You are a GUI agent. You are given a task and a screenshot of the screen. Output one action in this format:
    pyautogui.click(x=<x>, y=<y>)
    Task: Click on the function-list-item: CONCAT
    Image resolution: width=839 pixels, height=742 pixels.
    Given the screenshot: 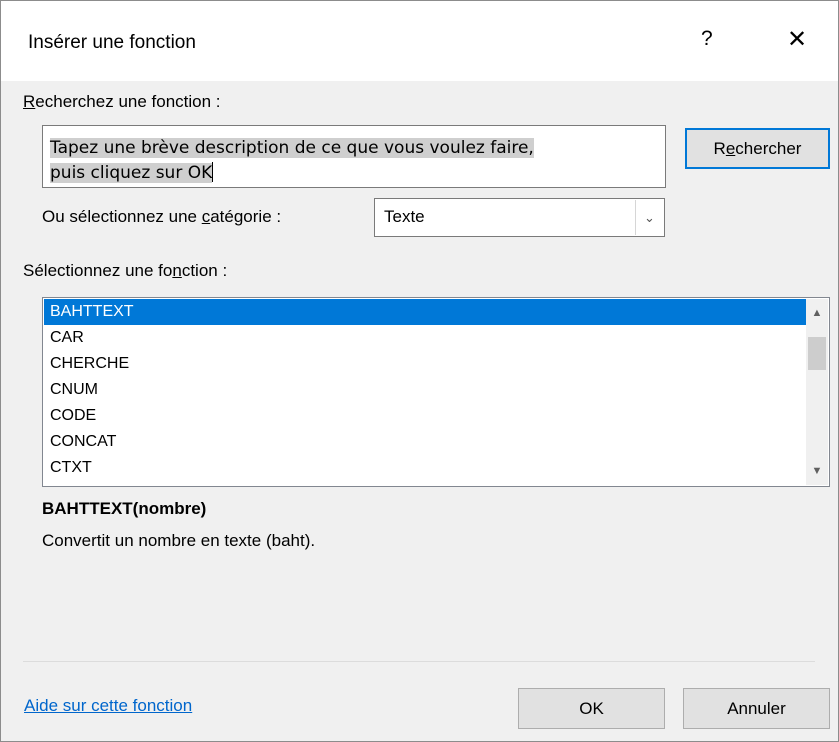 What is the action you would take?
    pyautogui.click(x=425, y=442)
    